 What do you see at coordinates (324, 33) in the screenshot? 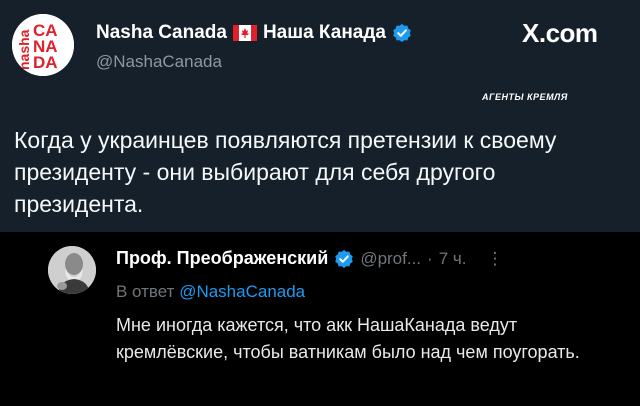
I see `author-name-ru: Наша Канада` at bounding box center [324, 33].